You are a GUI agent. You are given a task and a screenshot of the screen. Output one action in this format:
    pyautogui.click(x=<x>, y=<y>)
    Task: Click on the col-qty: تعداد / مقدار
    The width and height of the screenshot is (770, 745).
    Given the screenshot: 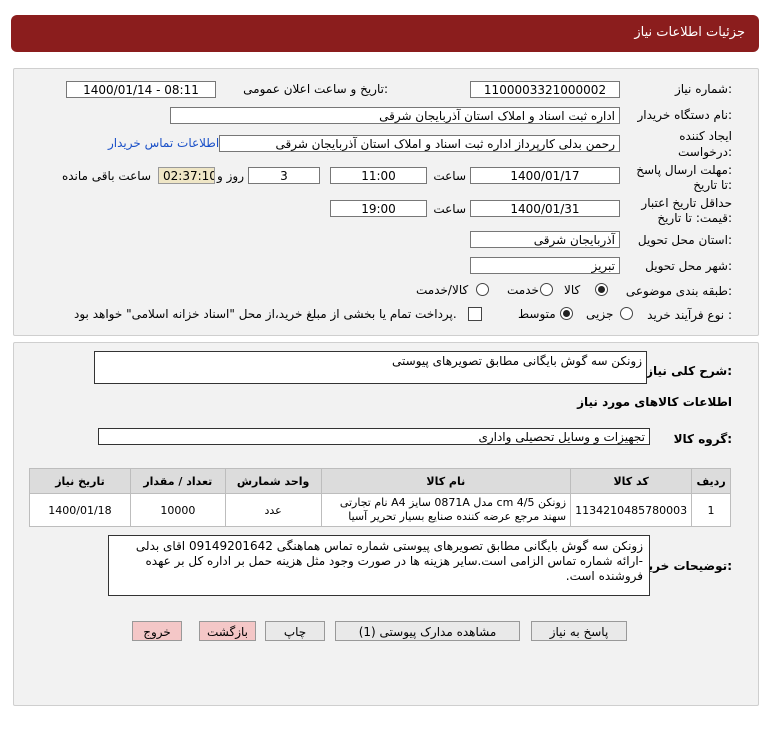 What is the action you would take?
    pyautogui.click(x=177, y=481)
    